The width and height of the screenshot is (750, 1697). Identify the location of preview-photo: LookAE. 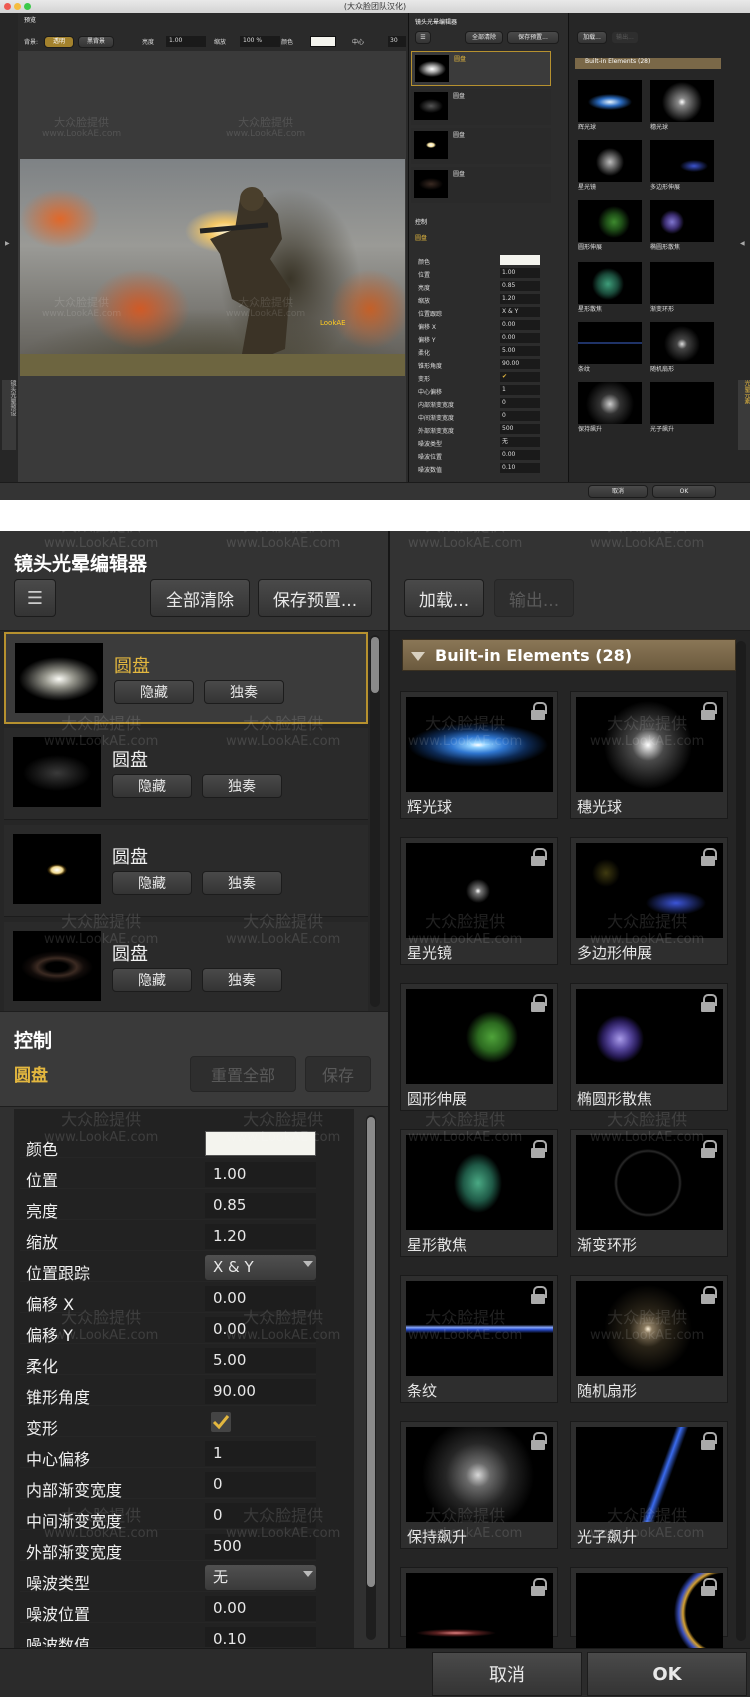
(212, 267).